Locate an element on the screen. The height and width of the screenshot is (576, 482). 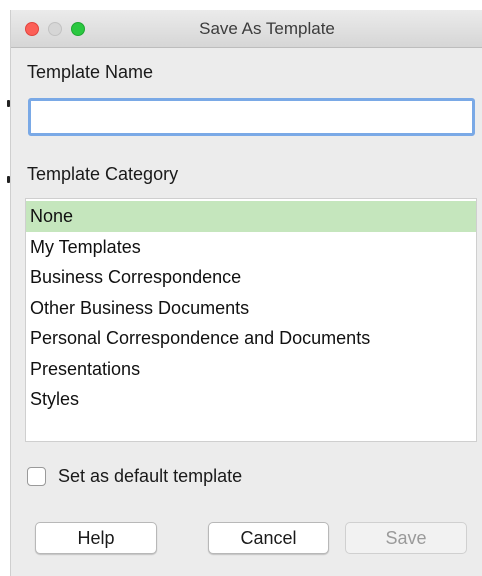
default-template-option: Set as default template is located at coordinates (134, 476).